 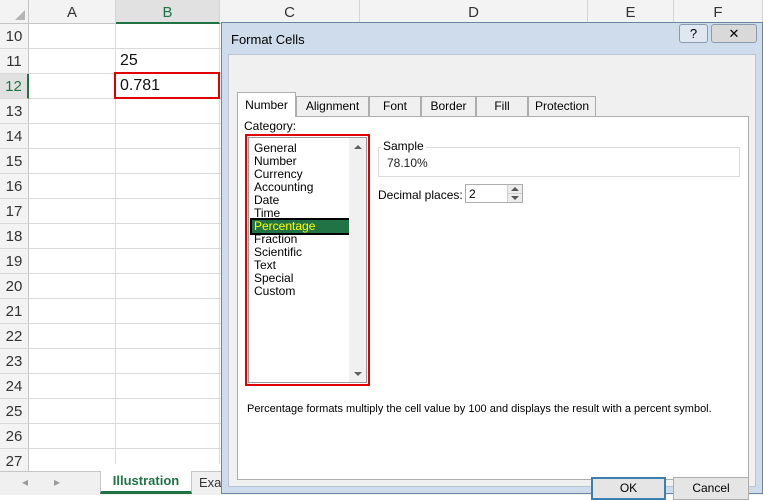 What do you see at coordinates (631, 12) in the screenshot?
I see `column-header-e: E` at bounding box center [631, 12].